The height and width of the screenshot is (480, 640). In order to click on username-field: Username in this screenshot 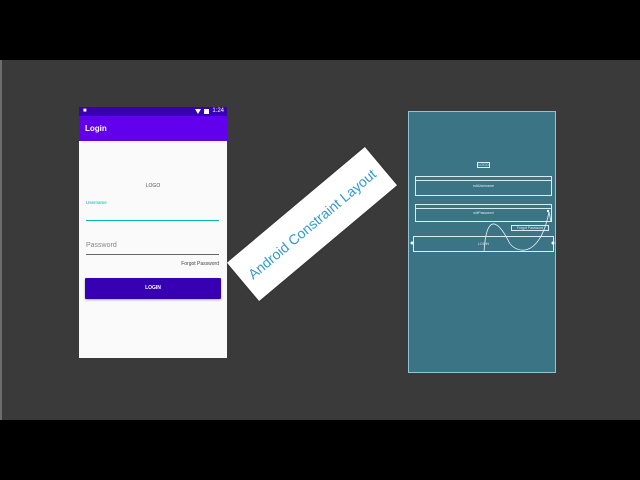, I will do `click(152, 210)`.